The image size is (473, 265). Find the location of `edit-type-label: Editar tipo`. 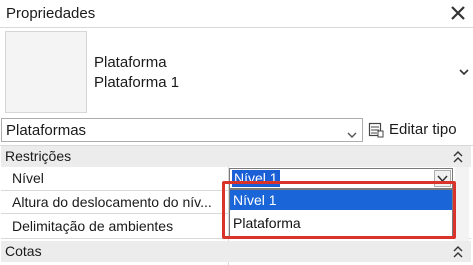

edit-type-label: Editar tipo is located at coordinates (423, 129).